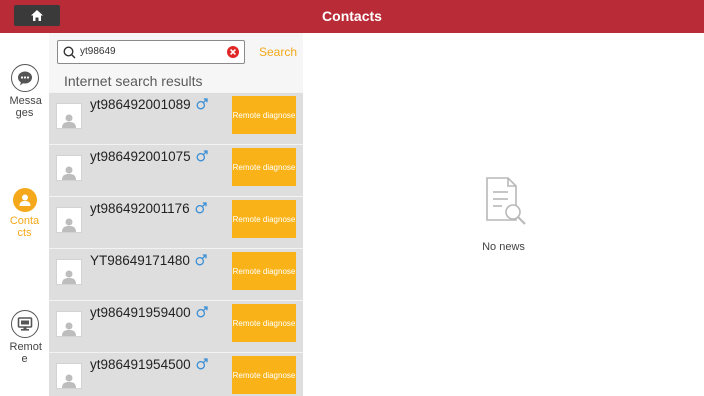 The width and height of the screenshot is (704, 396). What do you see at coordinates (176, 118) in the screenshot?
I see `table-row: yt986492001089 Remote diagnose` at bounding box center [176, 118].